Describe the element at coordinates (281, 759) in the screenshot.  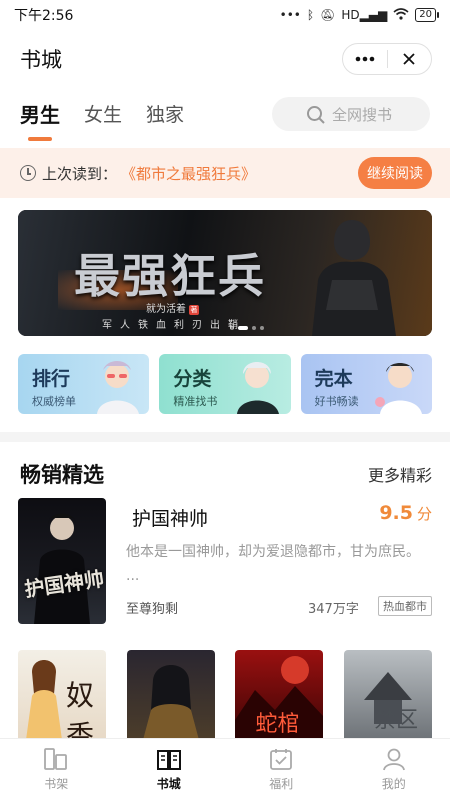
I see `calendar-check-icon` at that location.